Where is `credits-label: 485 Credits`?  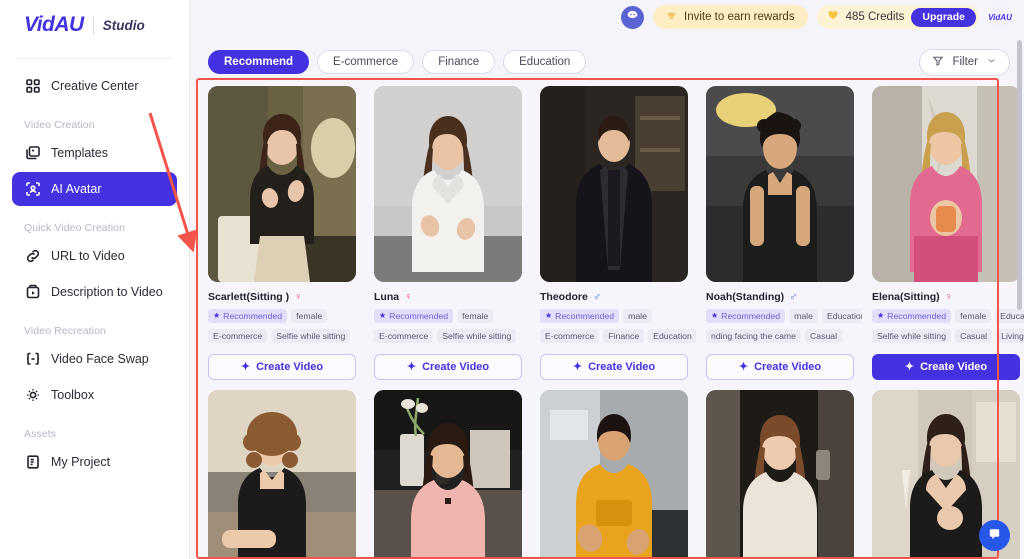 credits-label: 485 Credits is located at coordinates (875, 17).